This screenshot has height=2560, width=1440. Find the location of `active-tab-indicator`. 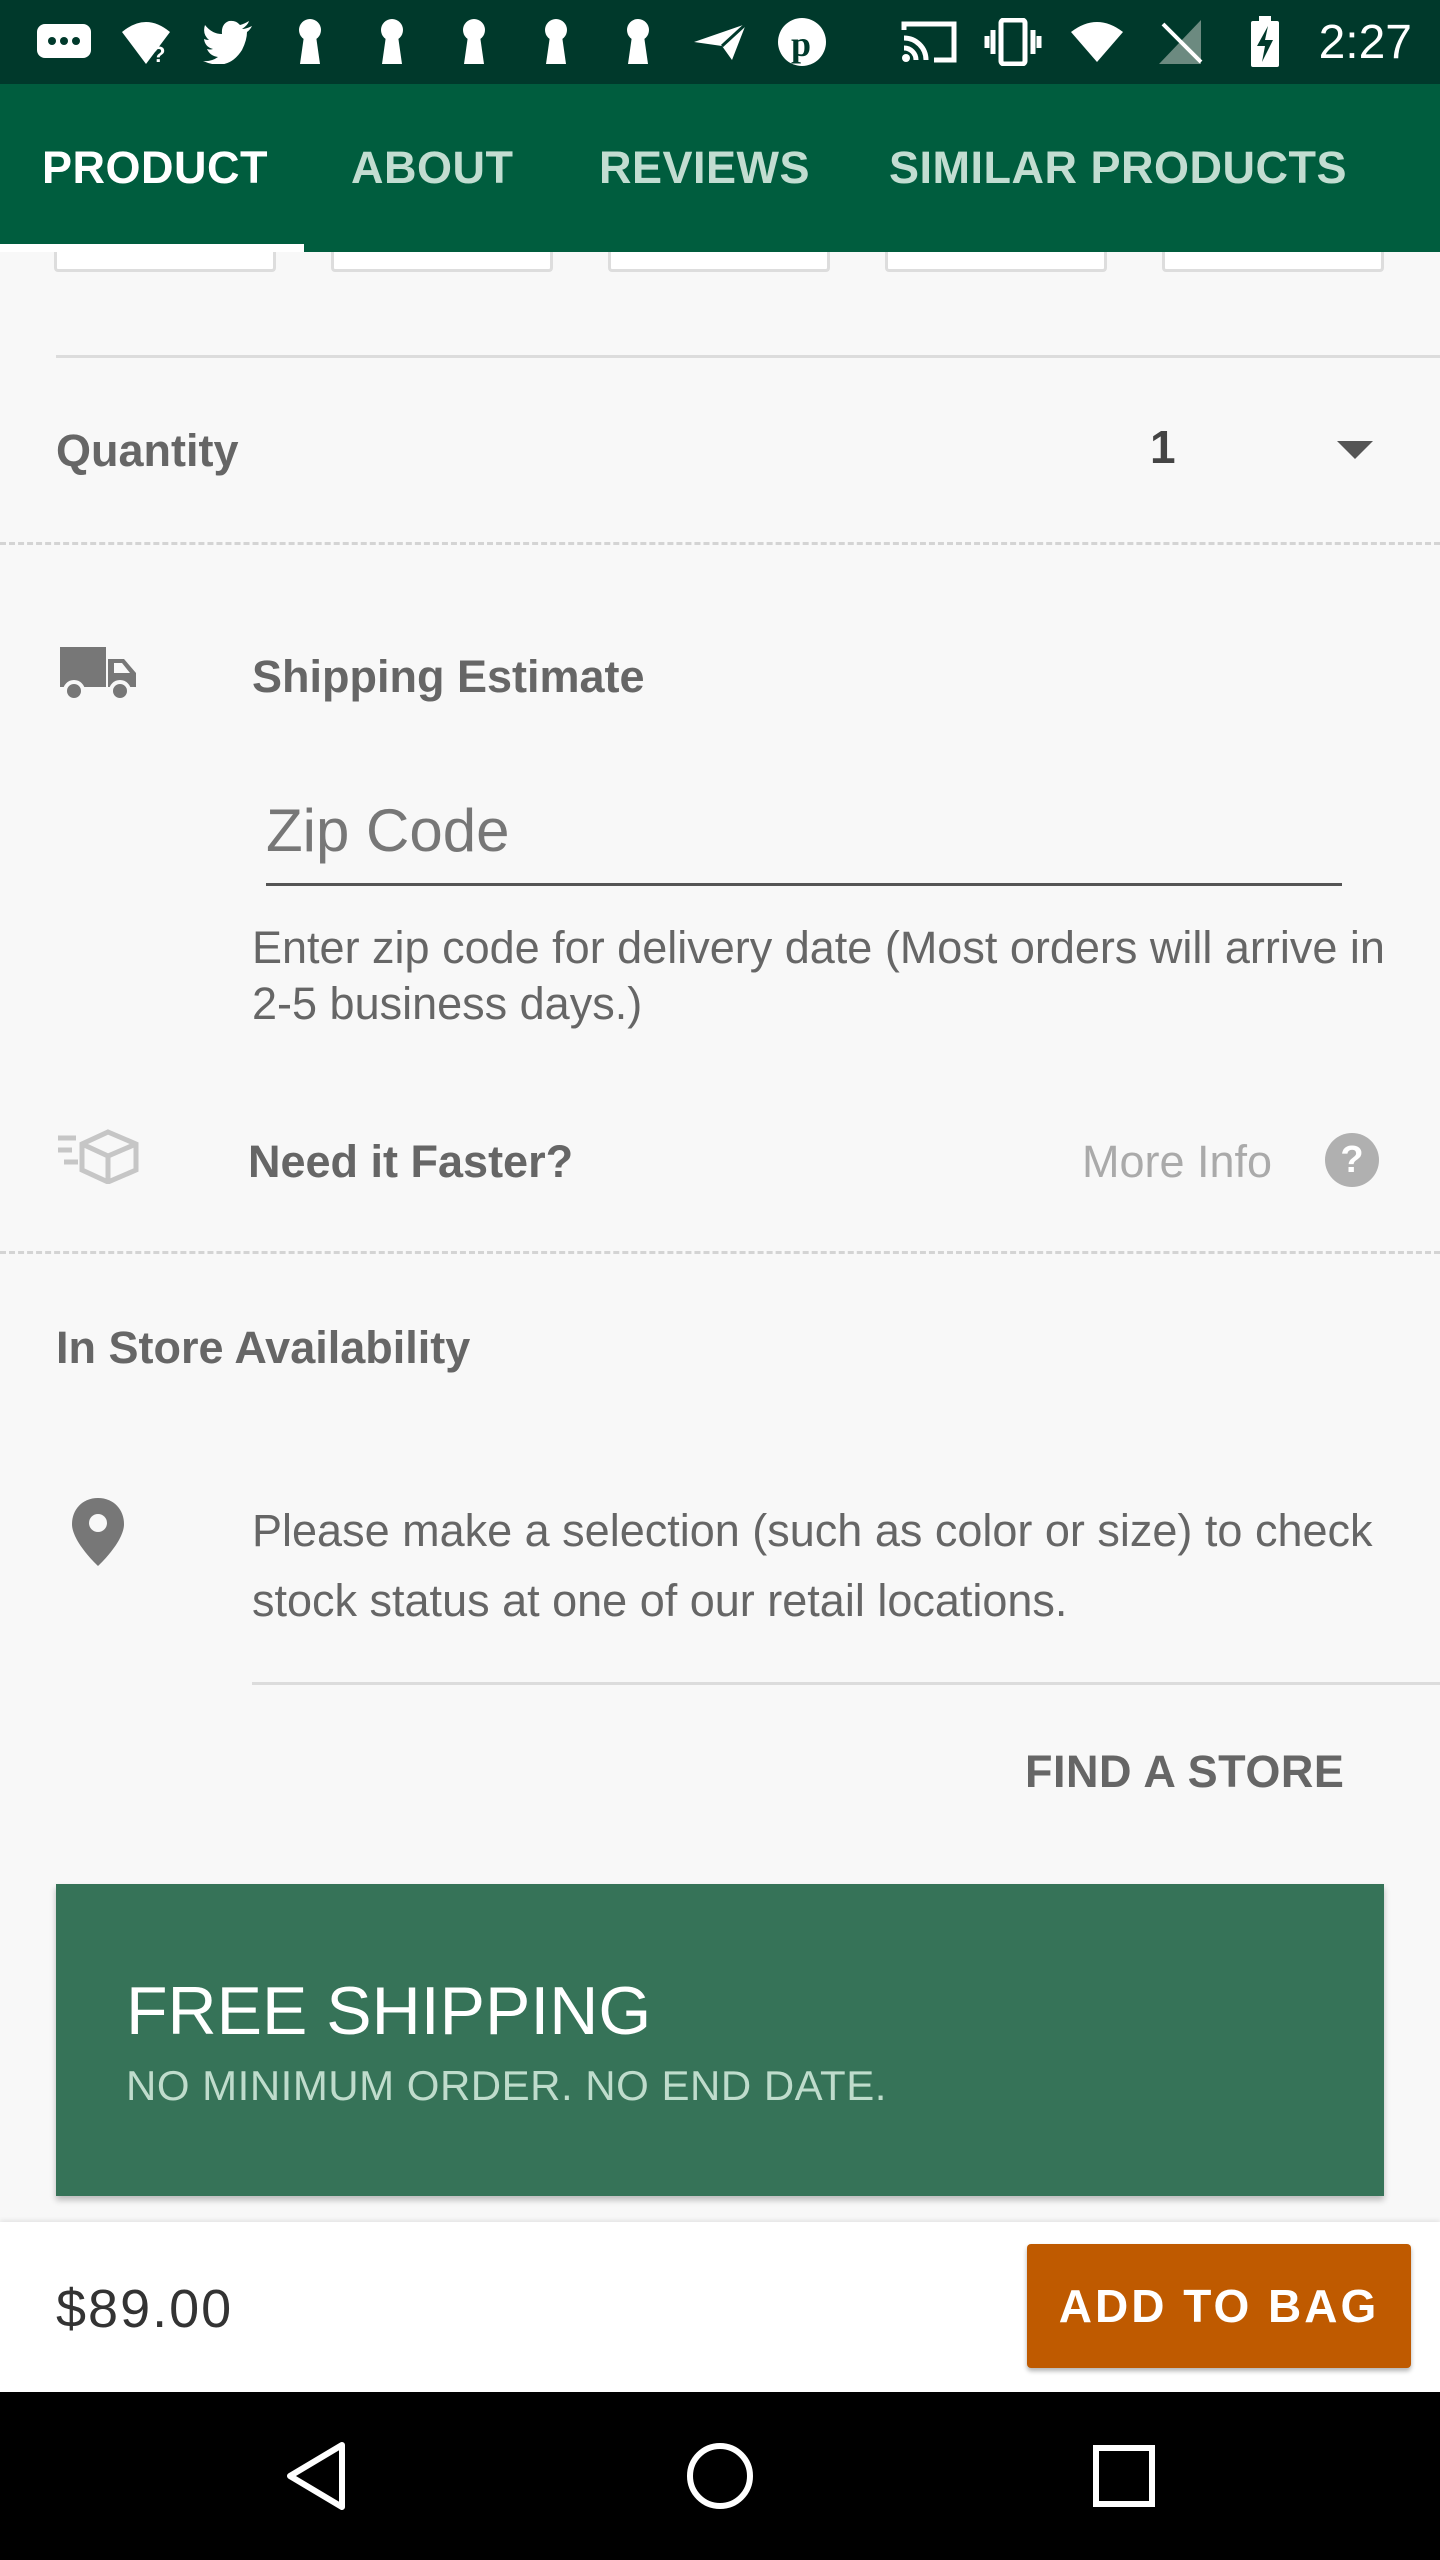

active-tab-indicator is located at coordinates (152, 248).